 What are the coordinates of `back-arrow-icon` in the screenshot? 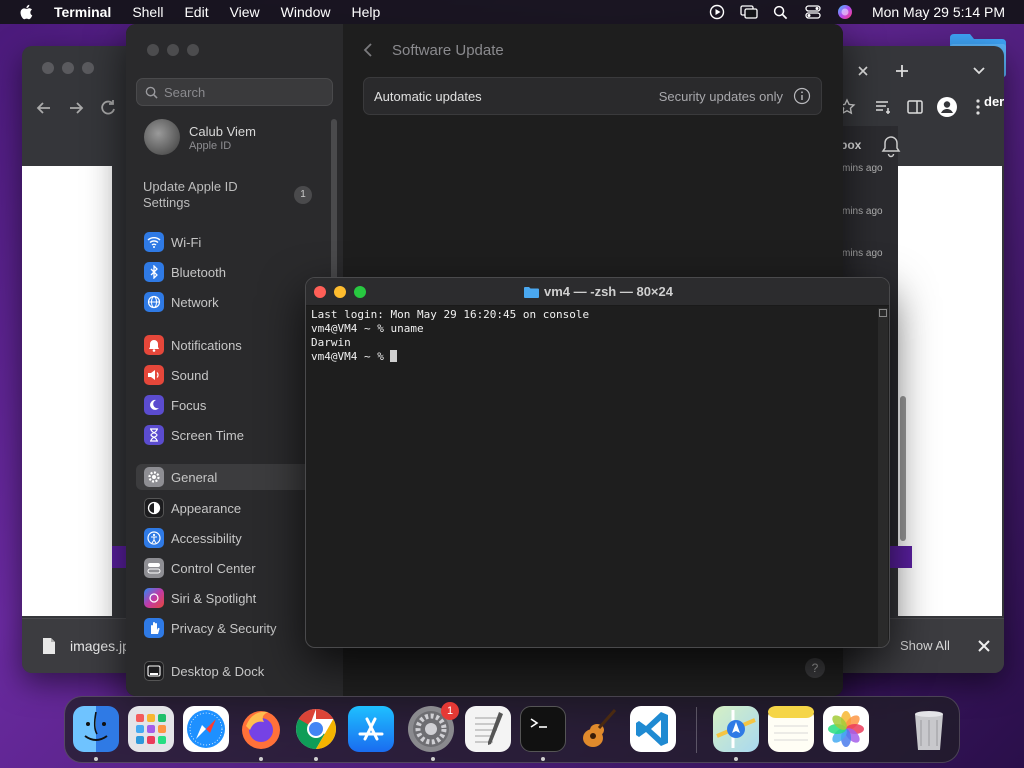 It's located at (44, 108).